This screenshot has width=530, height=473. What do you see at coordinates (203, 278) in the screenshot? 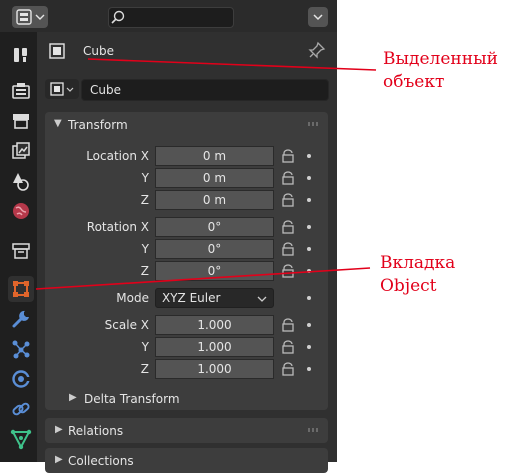
I see `annotation-line-object-tab` at bounding box center [203, 278].